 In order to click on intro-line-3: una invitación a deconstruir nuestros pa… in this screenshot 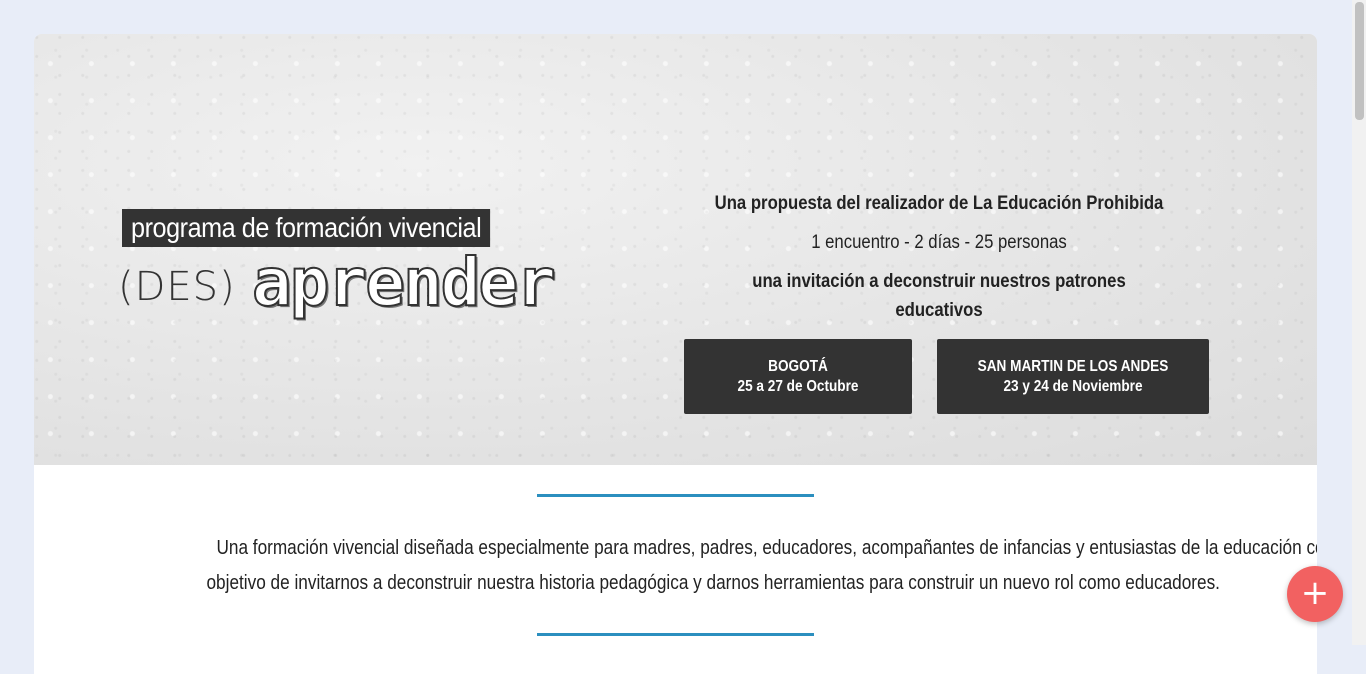, I will do `click(939, 296)`.